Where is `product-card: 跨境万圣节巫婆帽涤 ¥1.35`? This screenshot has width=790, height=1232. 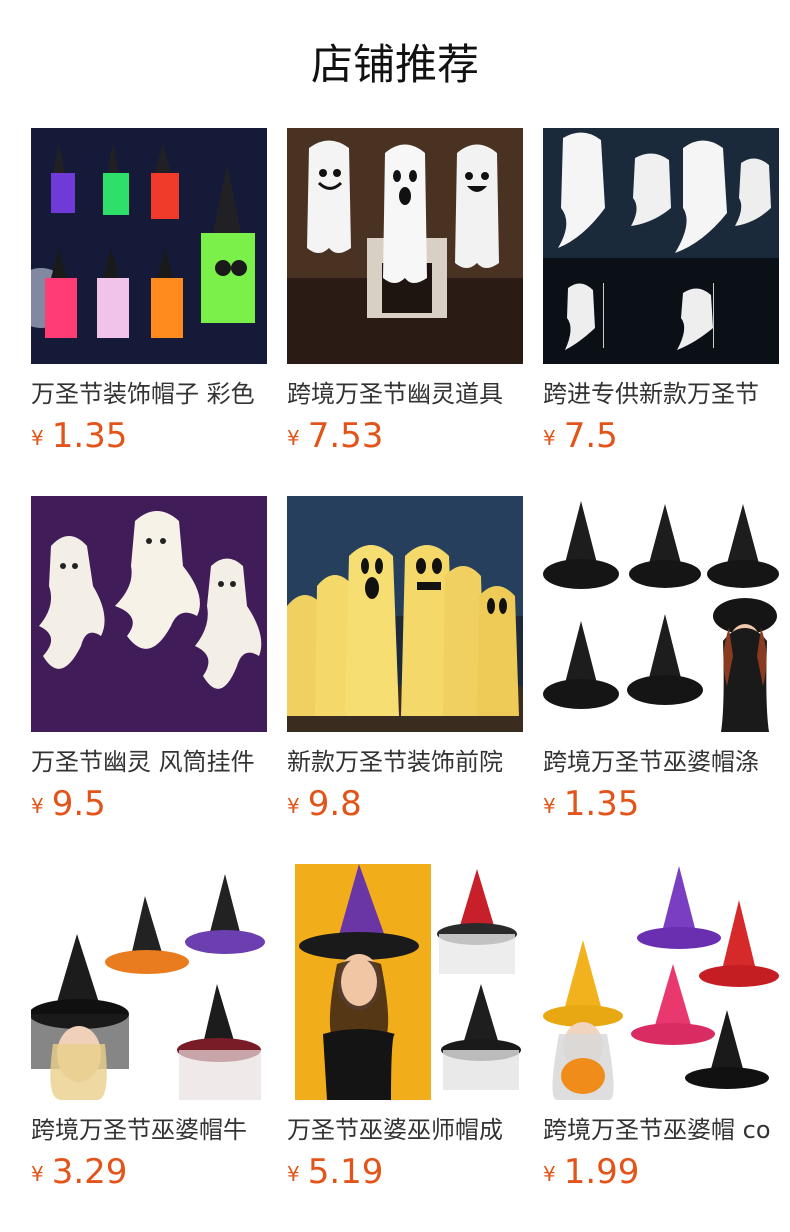 product-card: 跨境万圣节巫婆帽涤 ¥1.35 is located at coordinates (661, 663).